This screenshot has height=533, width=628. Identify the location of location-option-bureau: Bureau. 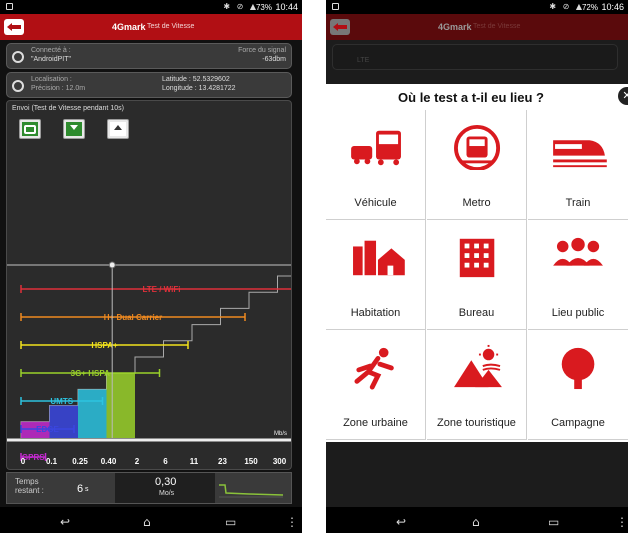
(477, 275).